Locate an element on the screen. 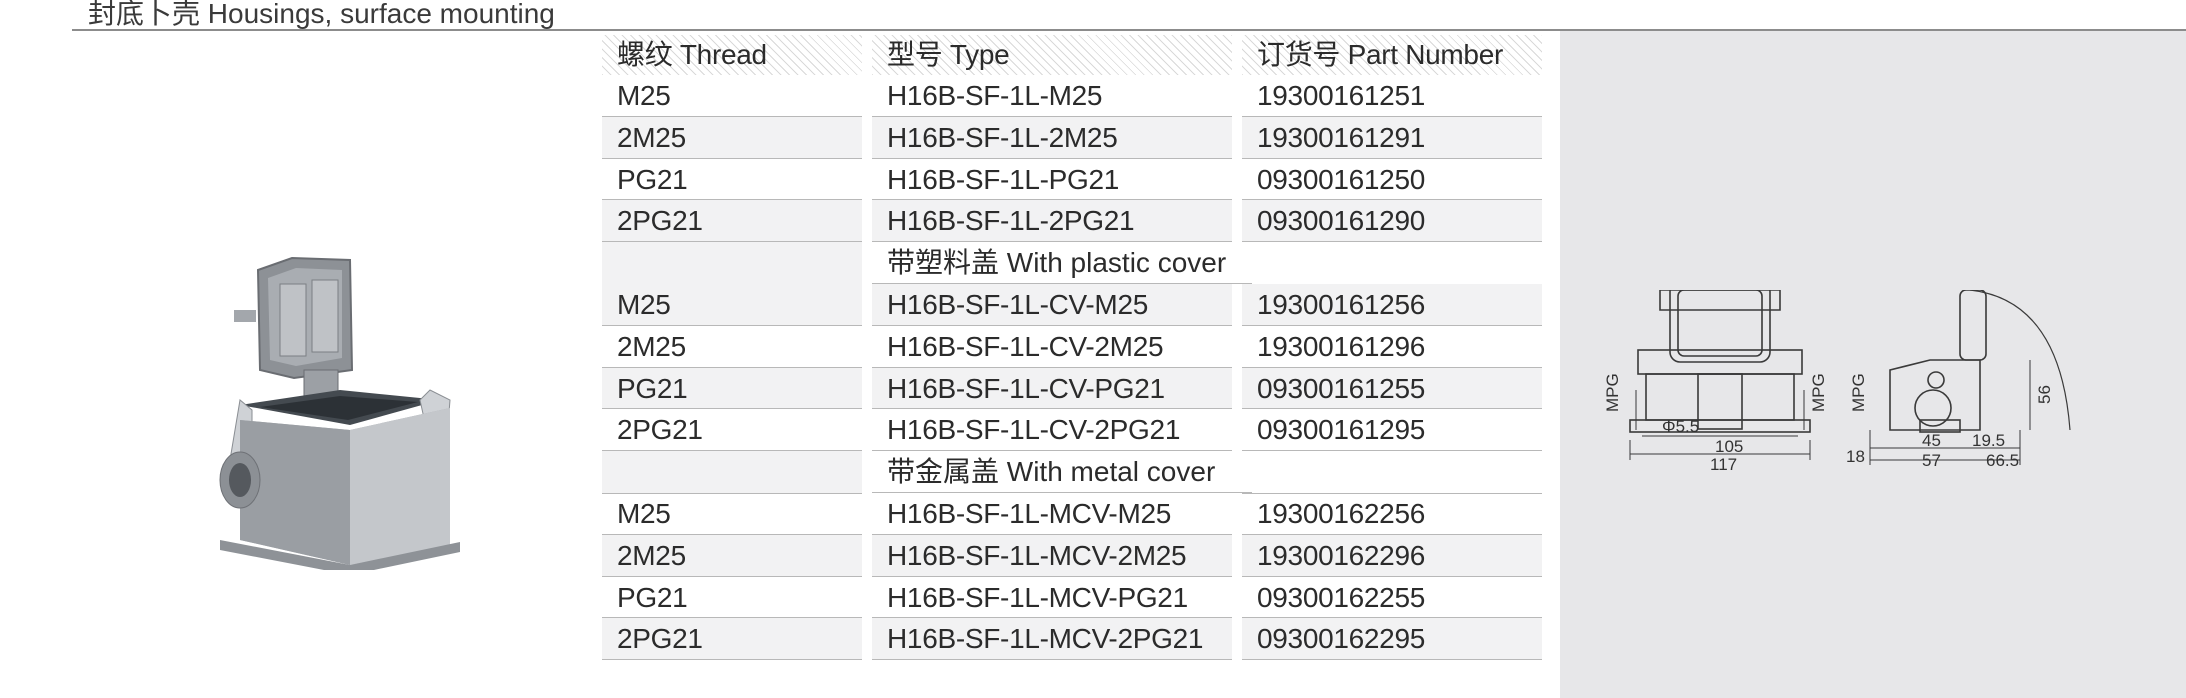  part-number-cell: 19300161291 is located at coordinates (1392, 137).